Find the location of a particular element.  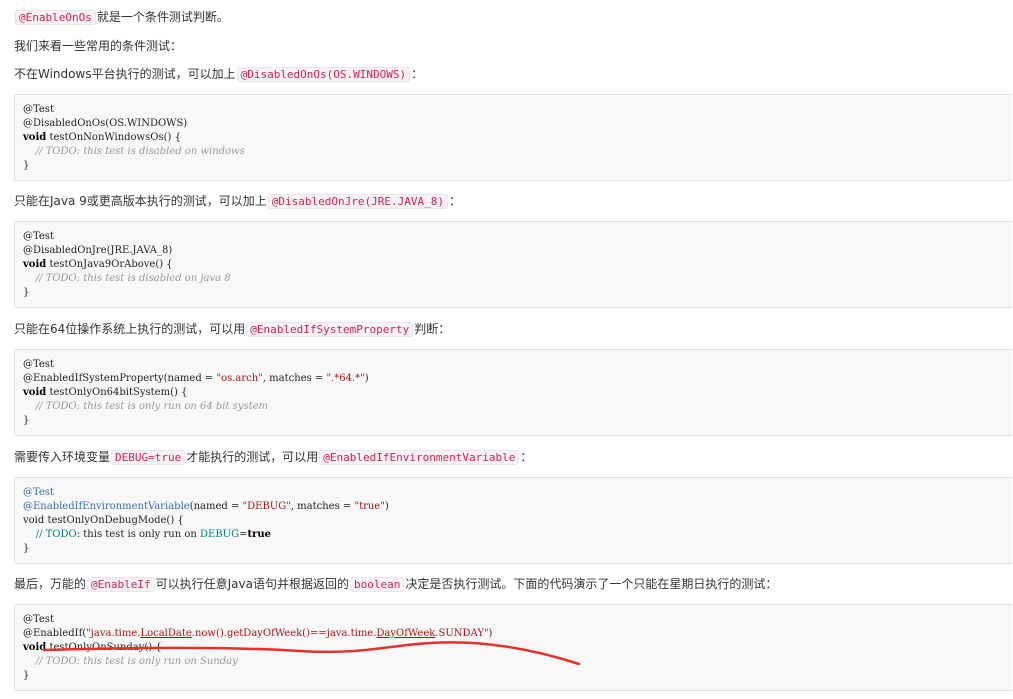

paragraph-text: 判断： is located at coordinates (432, 329).